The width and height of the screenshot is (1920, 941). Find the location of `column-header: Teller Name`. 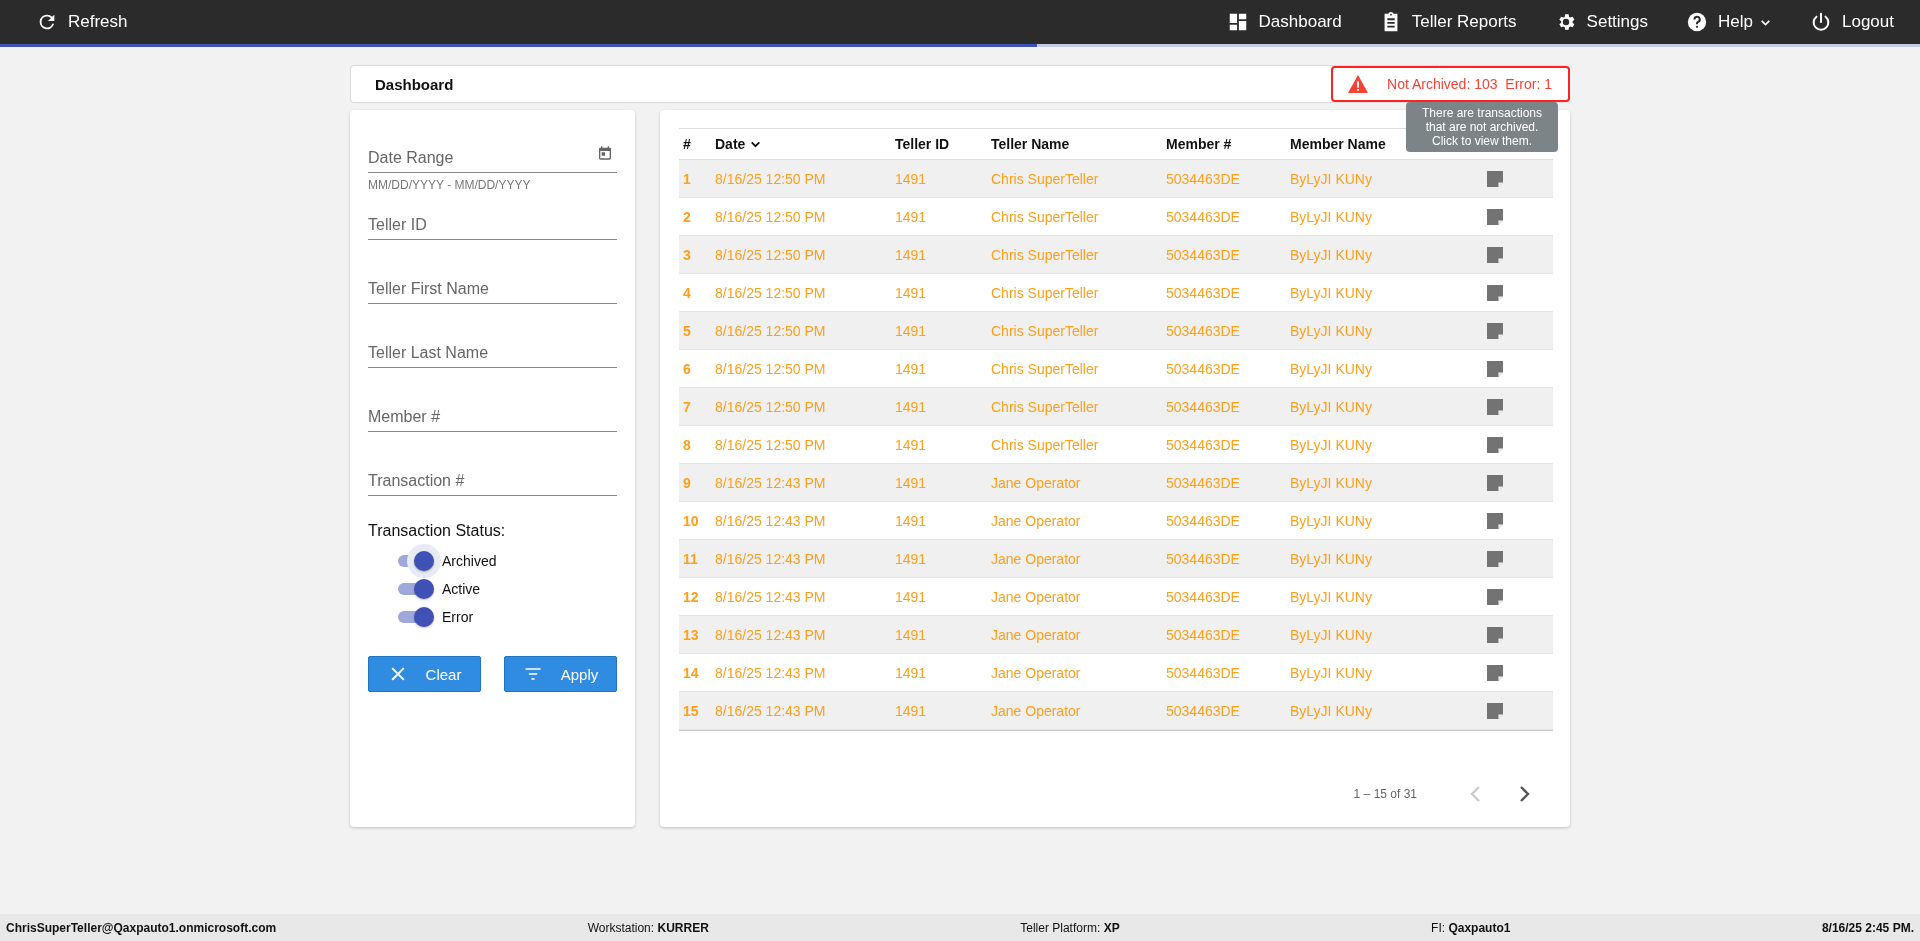

column-header: Teller Name is located at coordinates (1030, 144).